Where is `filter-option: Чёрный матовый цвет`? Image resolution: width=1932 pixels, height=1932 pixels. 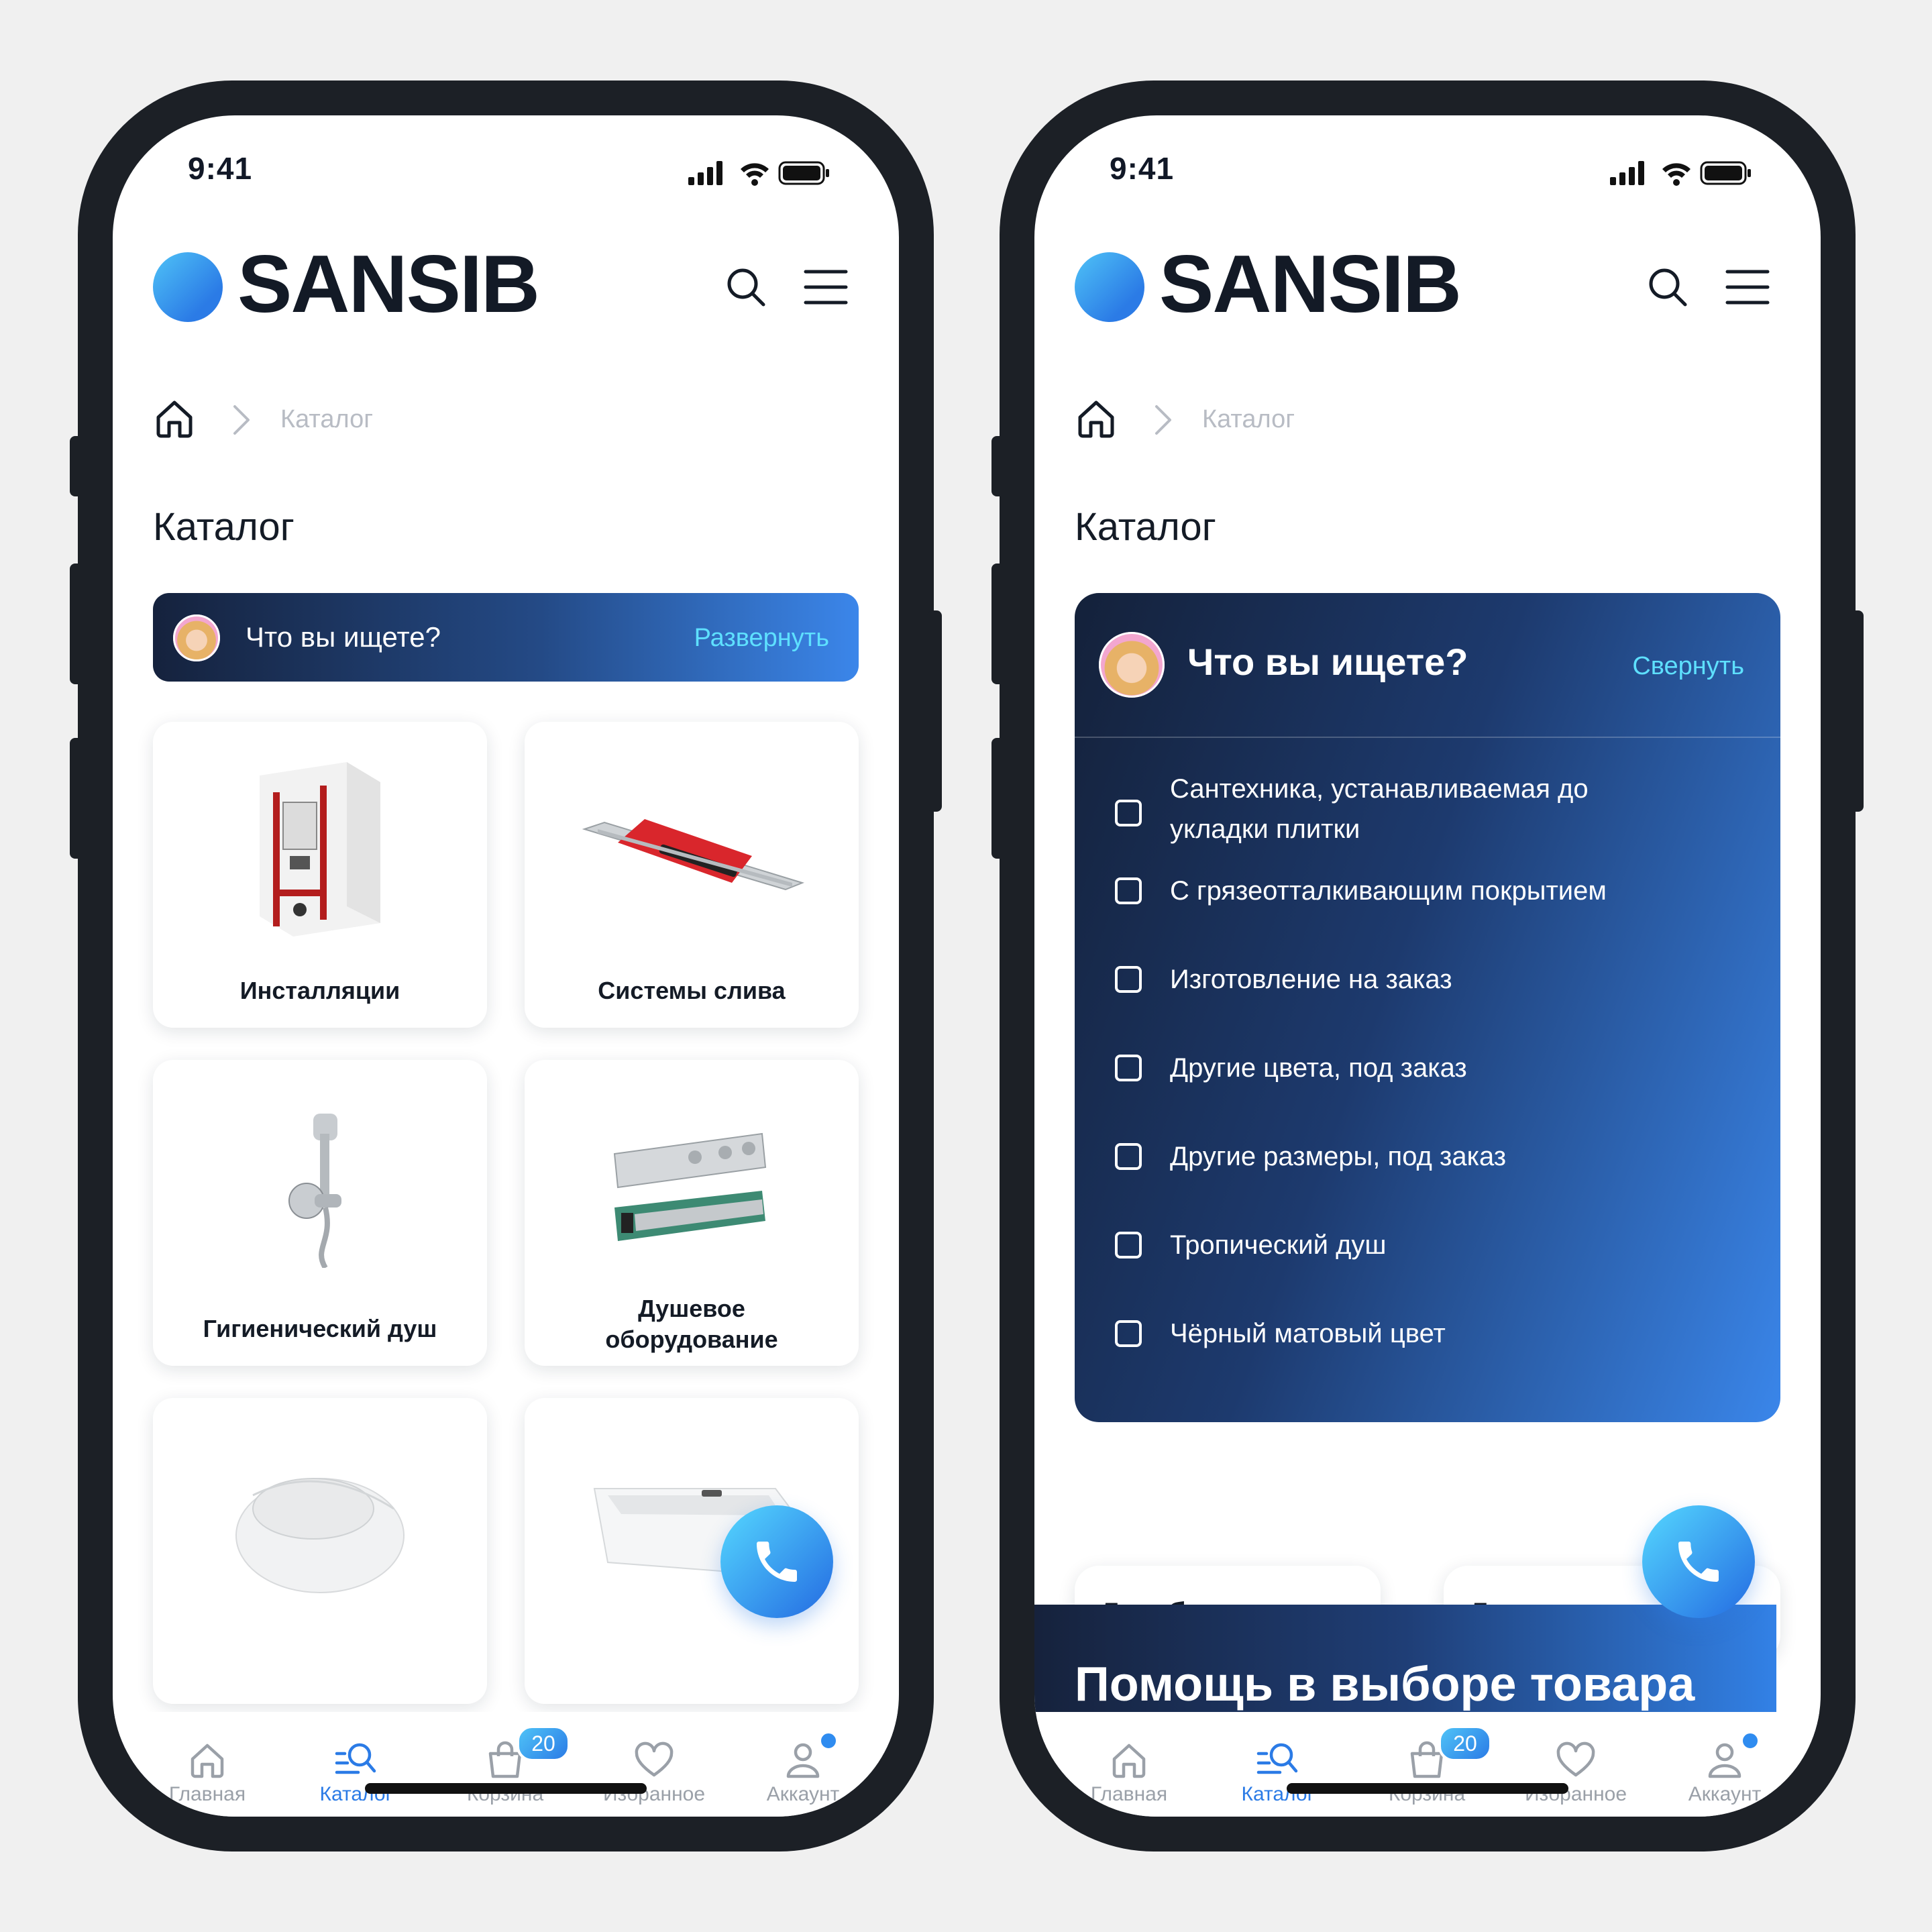
filter-option: Чёрный матовый цвет is located at coordinates (1437, 1340).